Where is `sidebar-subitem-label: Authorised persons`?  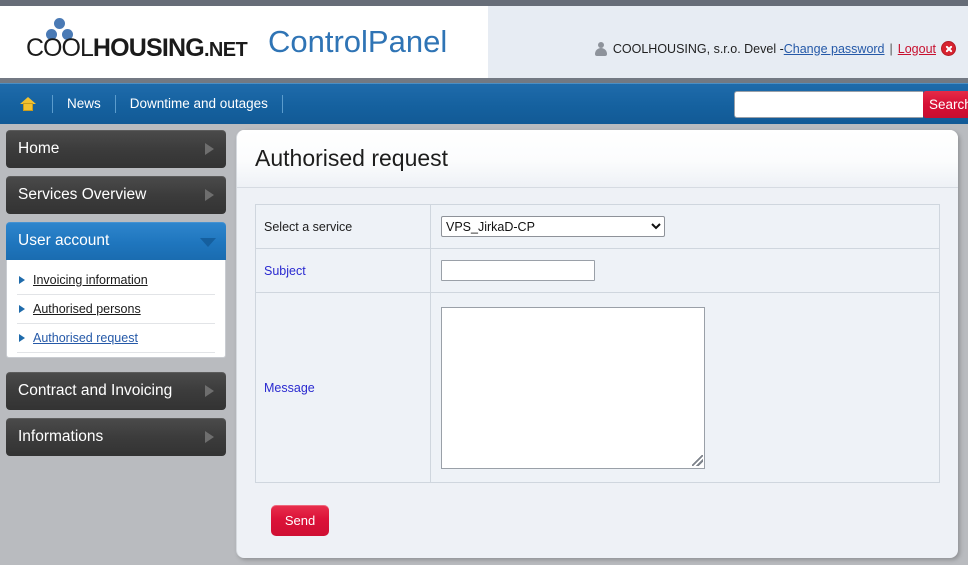 sidebar-subitem-label: Authorised persons is located at coordinates (87, 309).